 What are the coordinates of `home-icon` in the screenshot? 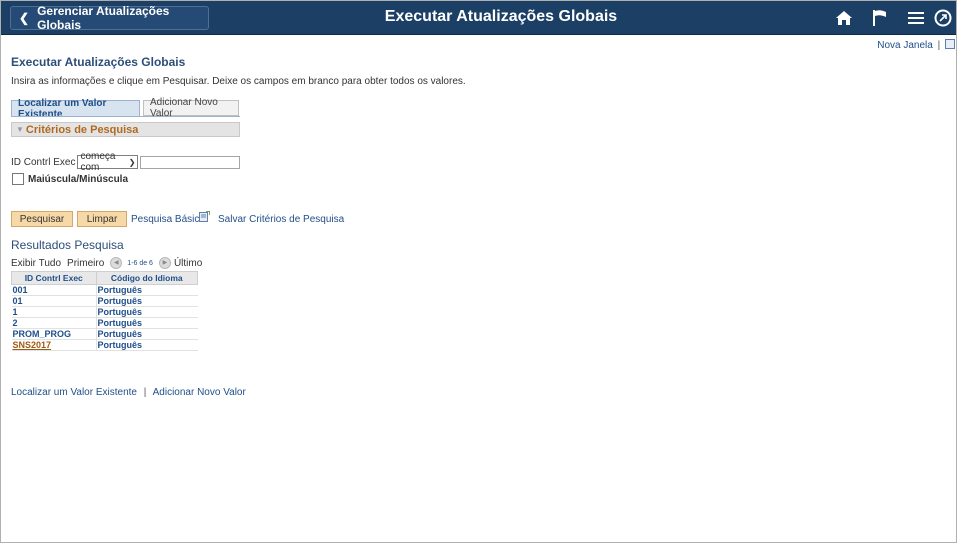 It's located at (844, 17).